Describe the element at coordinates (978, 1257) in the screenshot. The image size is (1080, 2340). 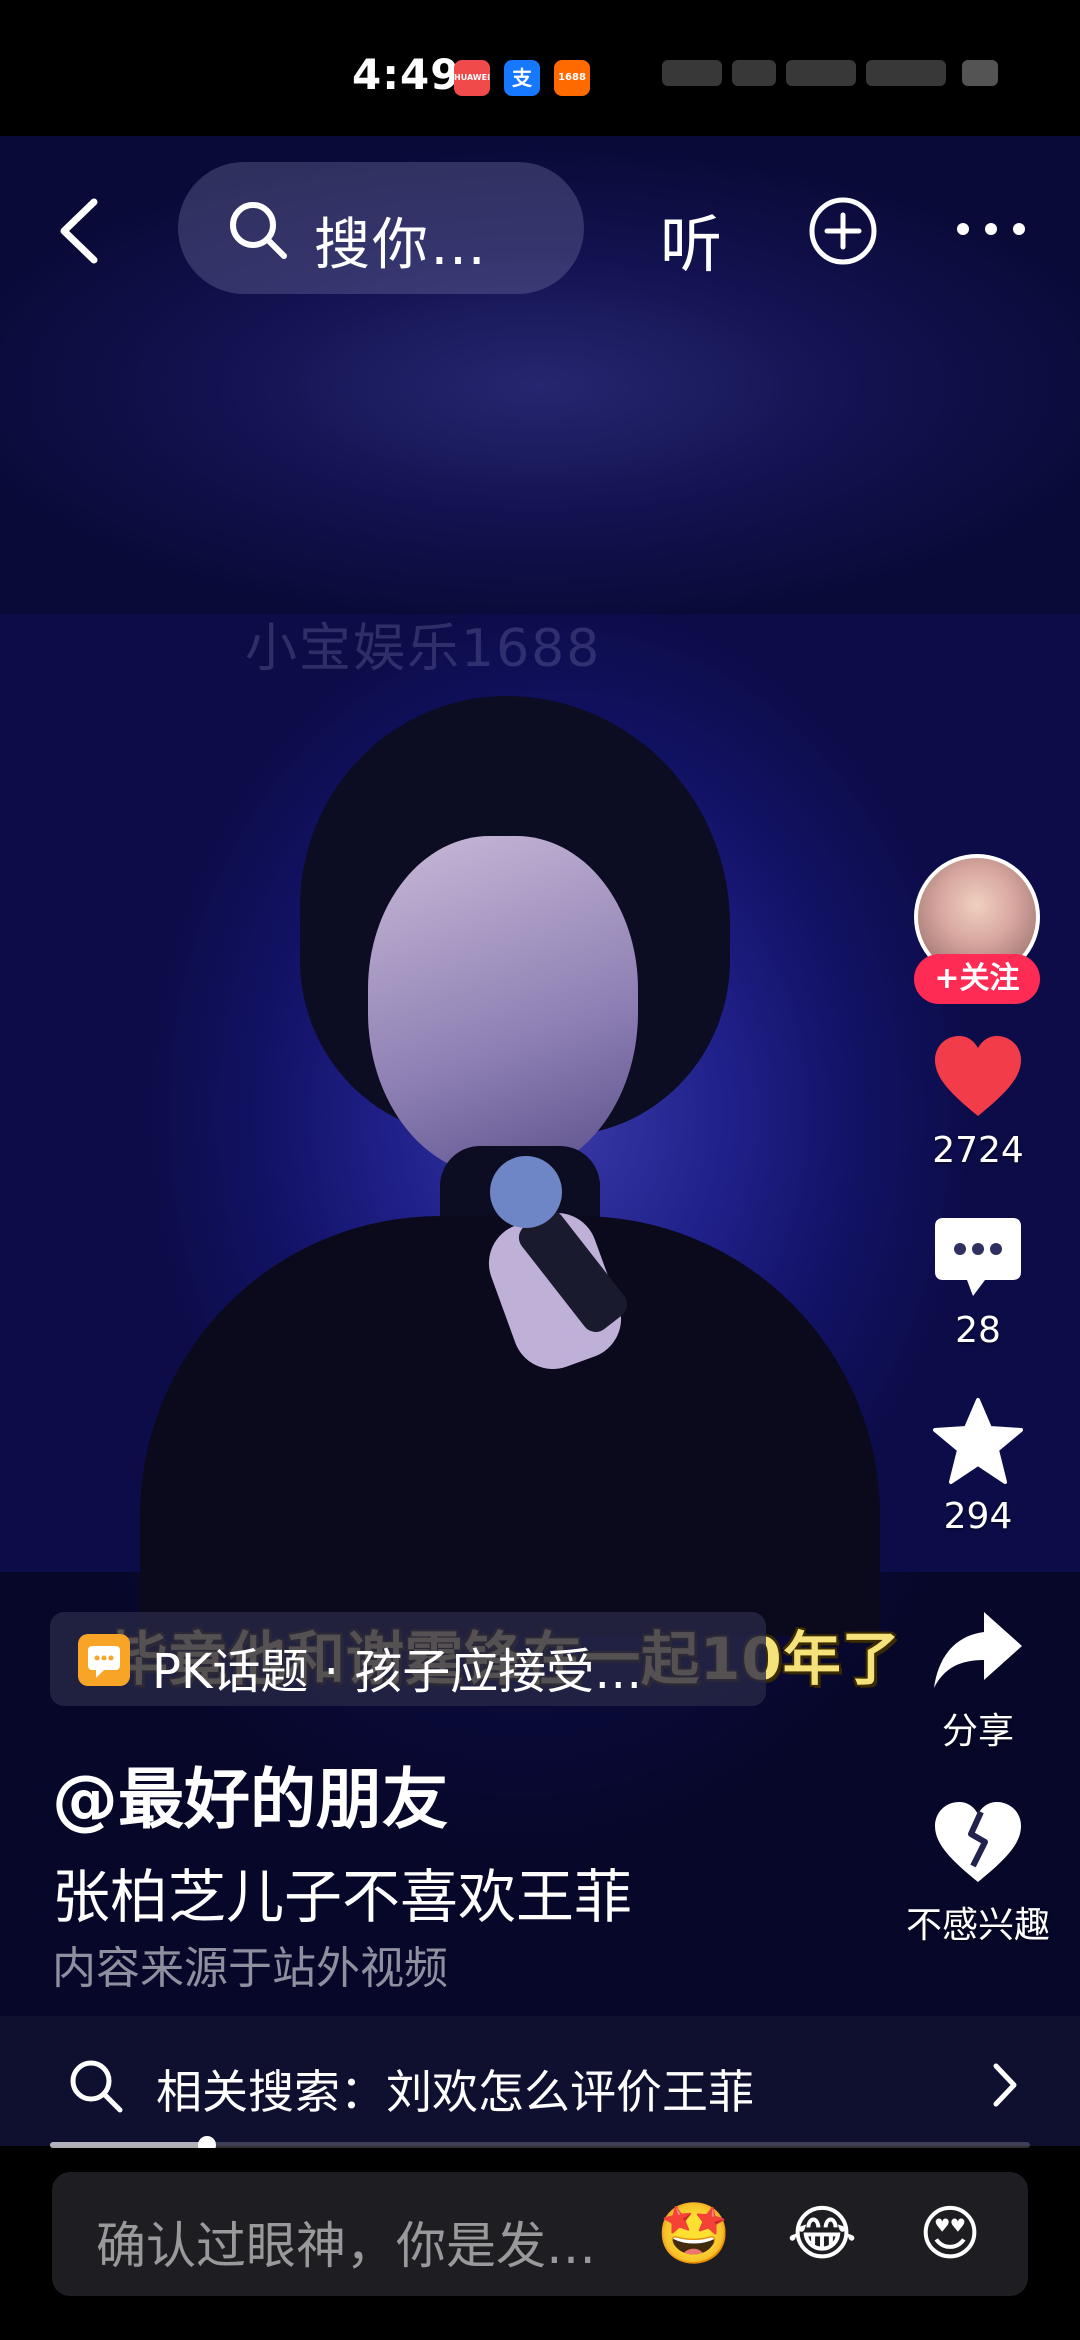
I see `comment-bubble-icon` at that location.